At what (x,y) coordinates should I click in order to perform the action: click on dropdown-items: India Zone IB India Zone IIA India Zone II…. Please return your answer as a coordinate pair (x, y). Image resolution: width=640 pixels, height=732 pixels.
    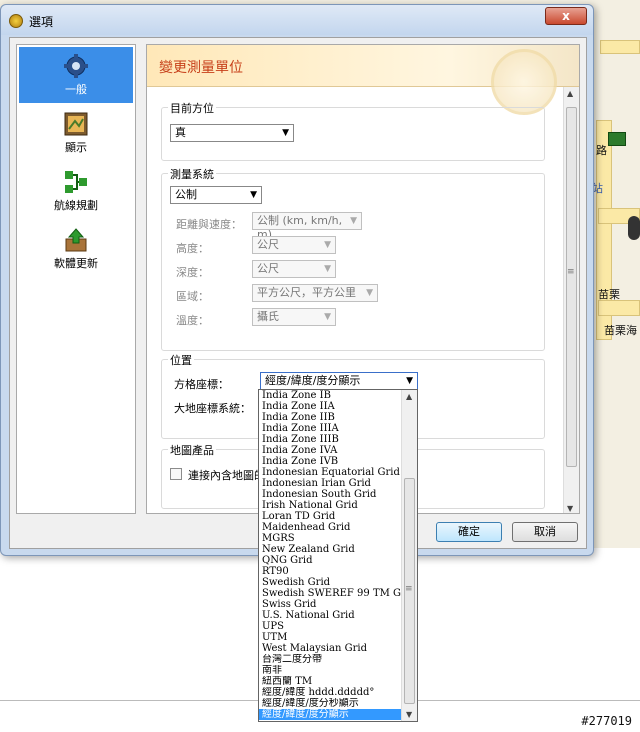
    Looking at the image, I should click on (330, 555).